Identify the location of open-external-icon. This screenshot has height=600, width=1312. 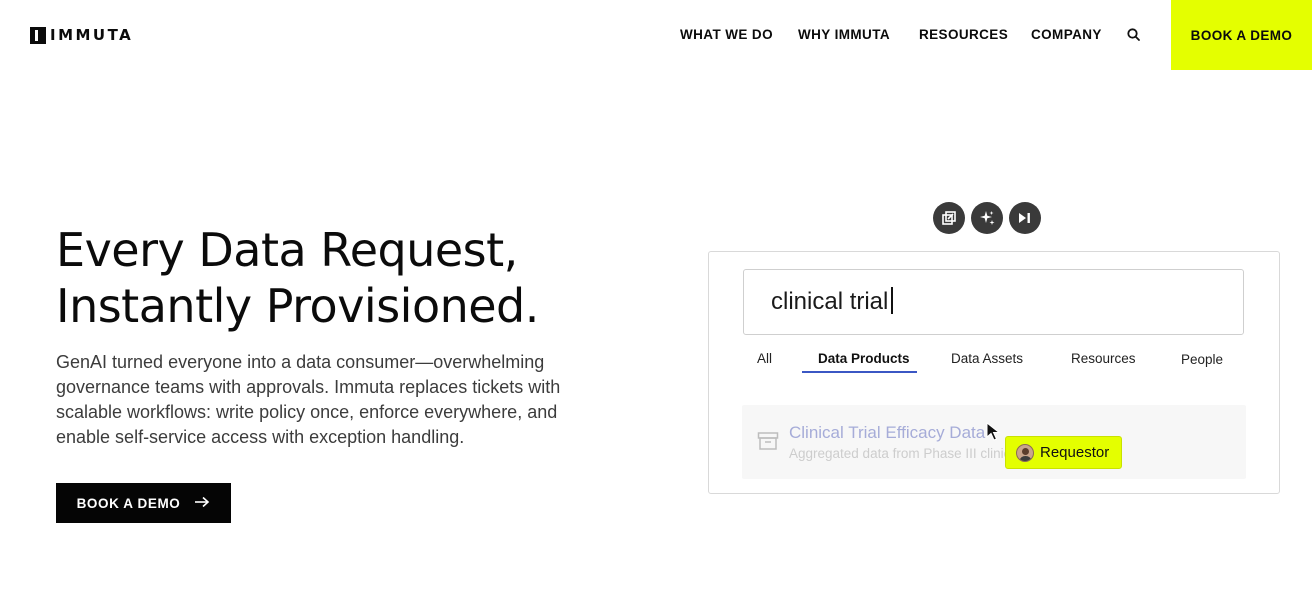
(949, 218).